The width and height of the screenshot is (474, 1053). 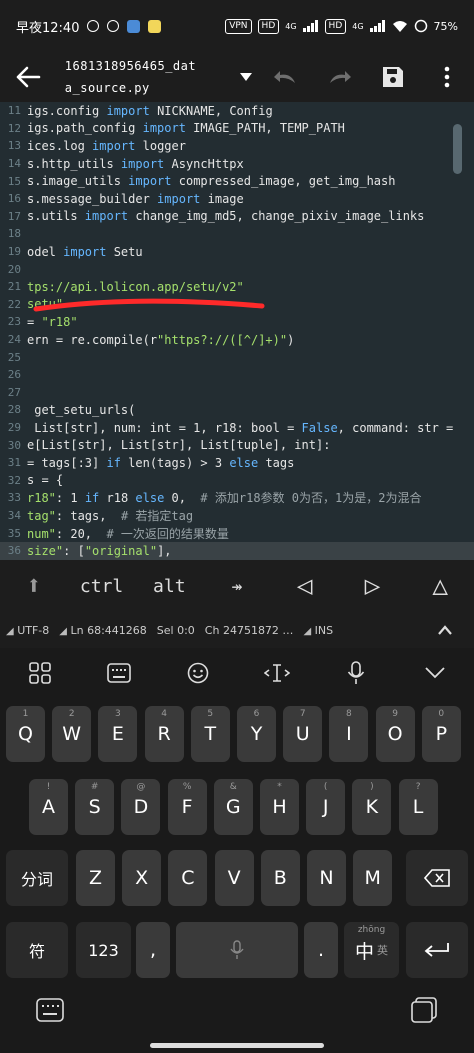 What do you see at coordinates (153, 950) in the screenshot?
I see `comma-key: ,` at bounding box center [153, 950].